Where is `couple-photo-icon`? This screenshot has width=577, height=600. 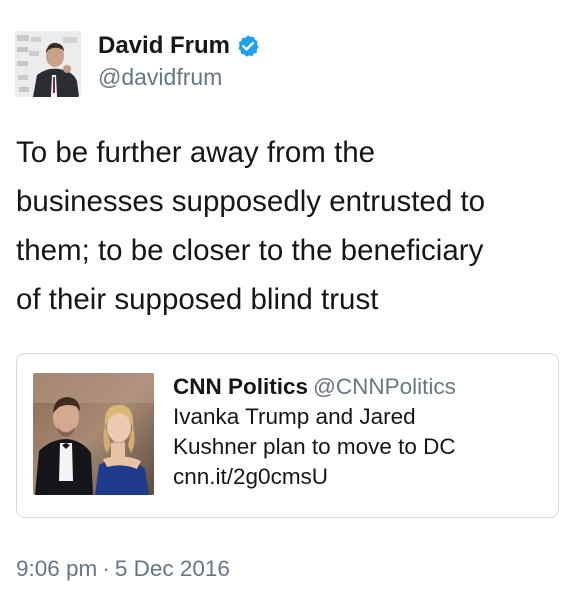
couple-photo-icon is located at coordinates (93, 434).